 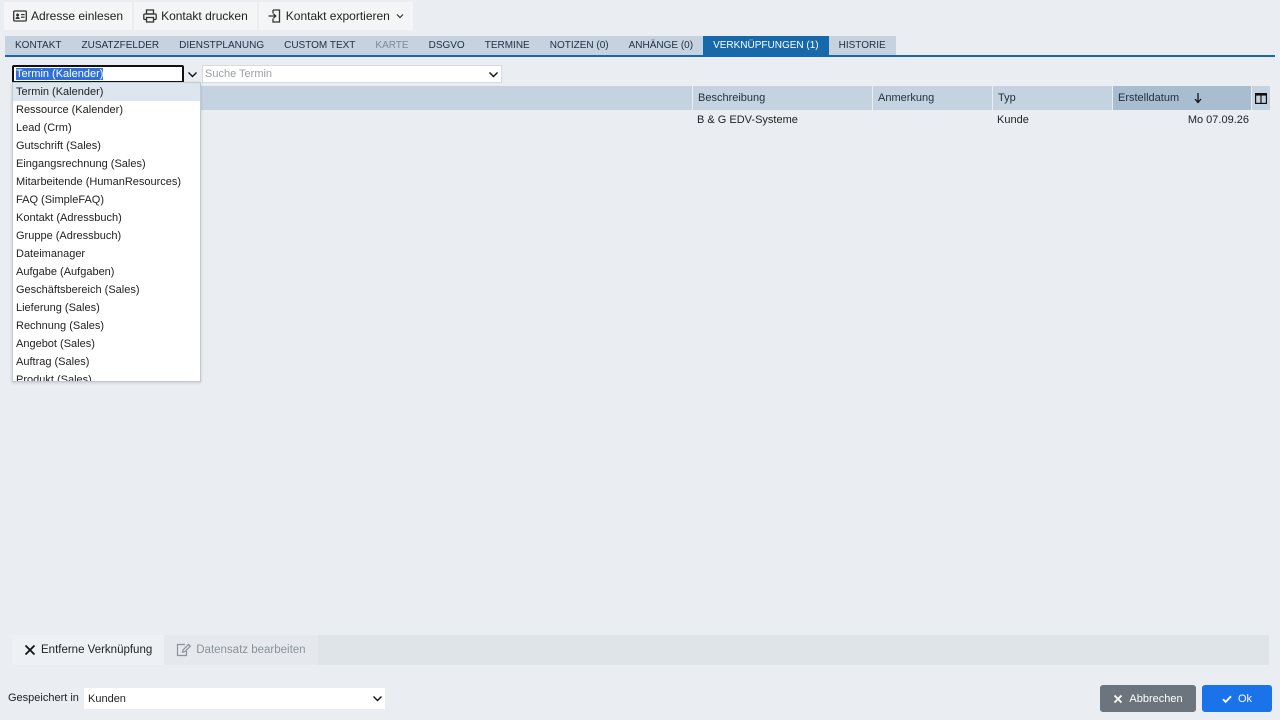 I want to click on ok-button: Ok, so click(x=1237, y=698).